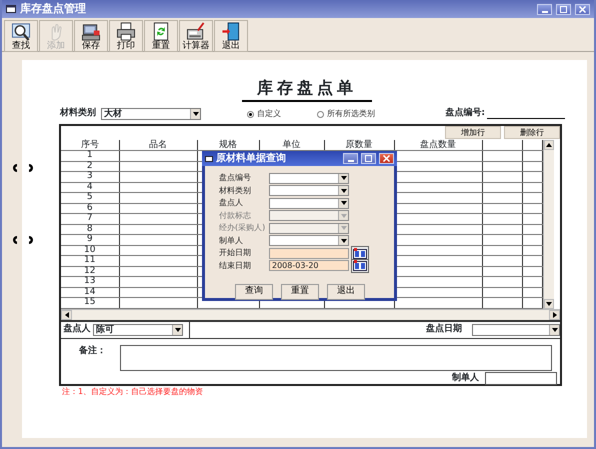 The width and height of the screenshot is (596, 449). Describe the element at coordinates (90, 145) in the screenshot. I see `column-header: 序号` at that location.